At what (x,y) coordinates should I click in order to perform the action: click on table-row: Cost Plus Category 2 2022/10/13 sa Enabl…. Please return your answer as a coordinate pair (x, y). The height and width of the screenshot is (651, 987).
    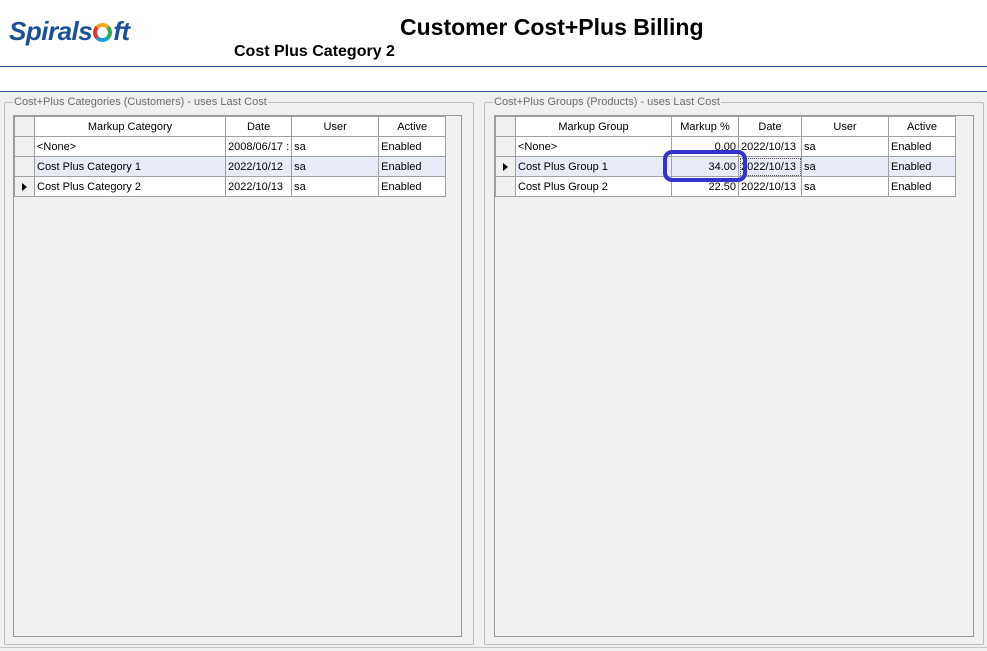
    Looking at the image, I should click on (230, 186).